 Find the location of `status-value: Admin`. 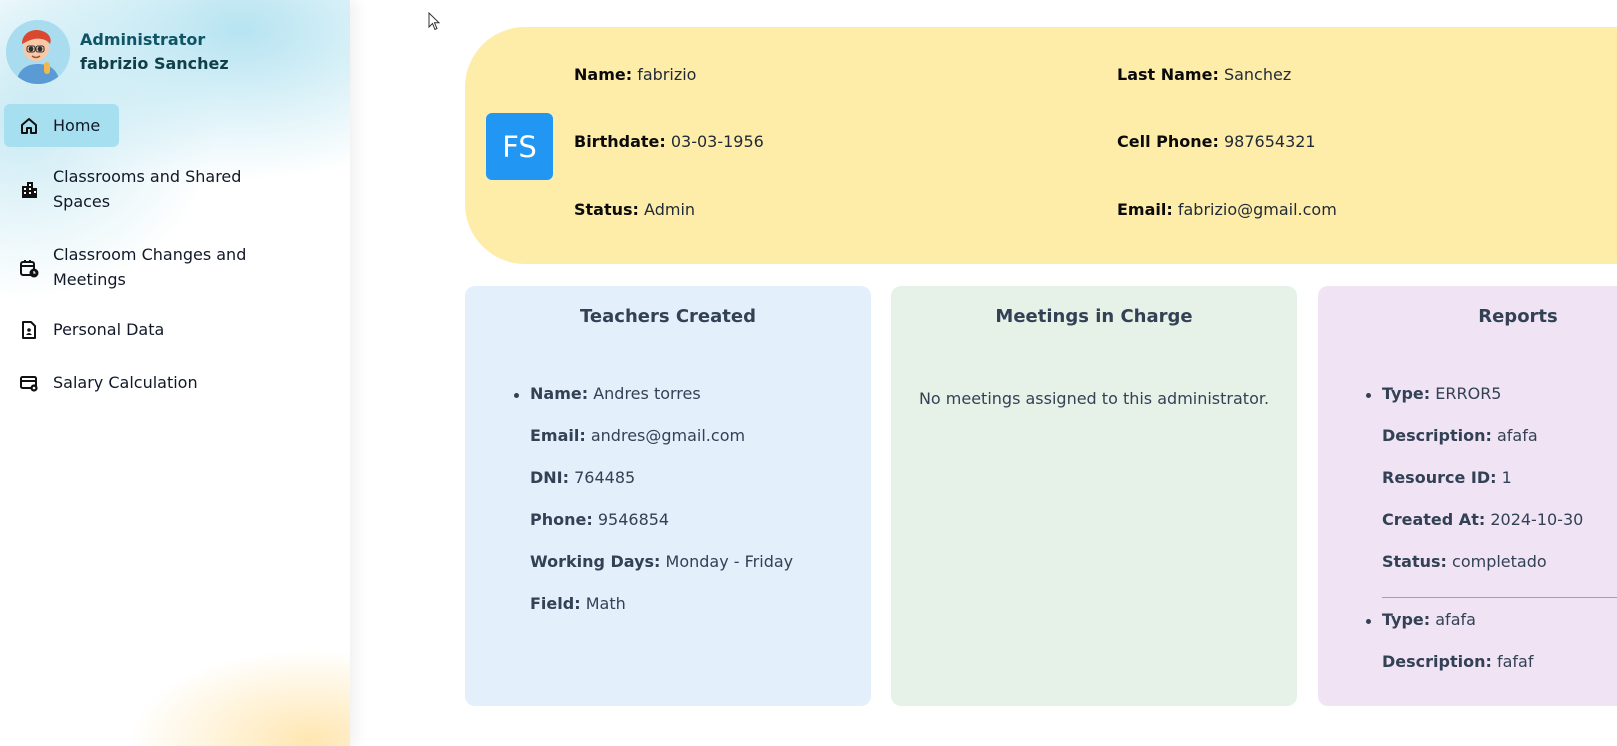

status-value: Admin is located at coordinates (670, 209).